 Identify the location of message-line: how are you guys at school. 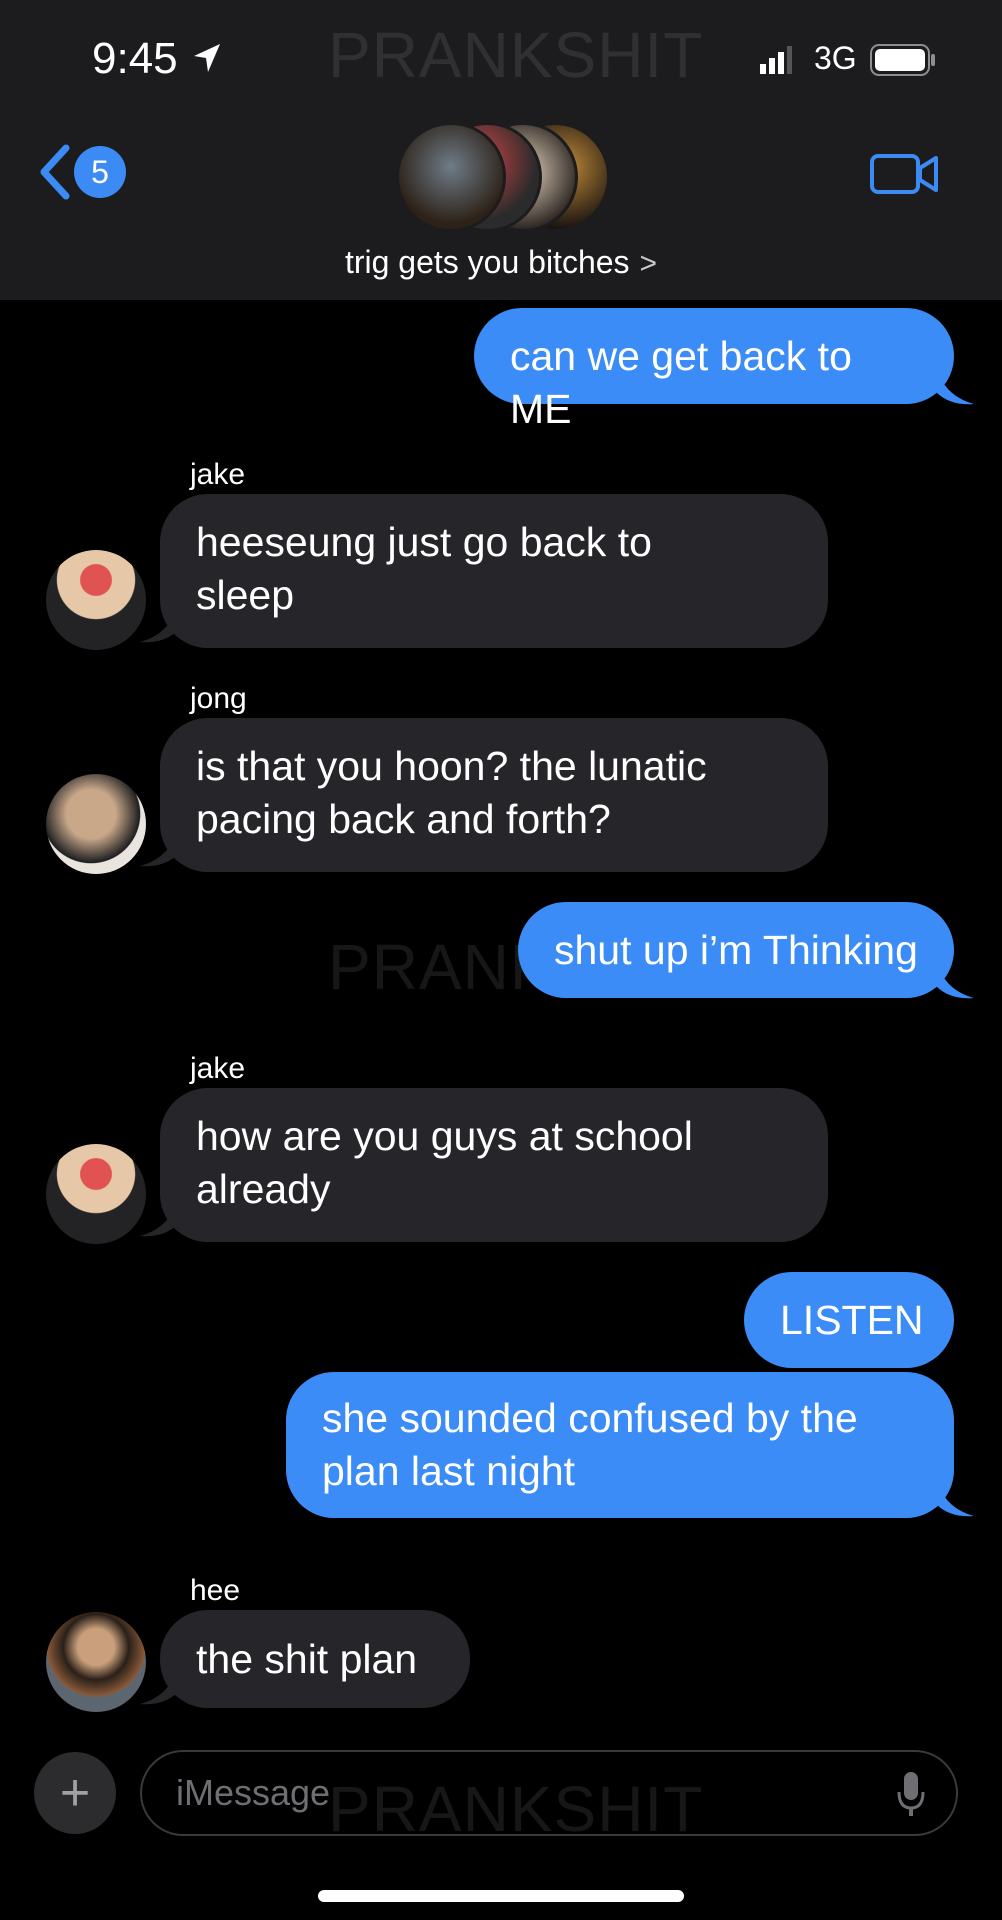
(444, 1136).